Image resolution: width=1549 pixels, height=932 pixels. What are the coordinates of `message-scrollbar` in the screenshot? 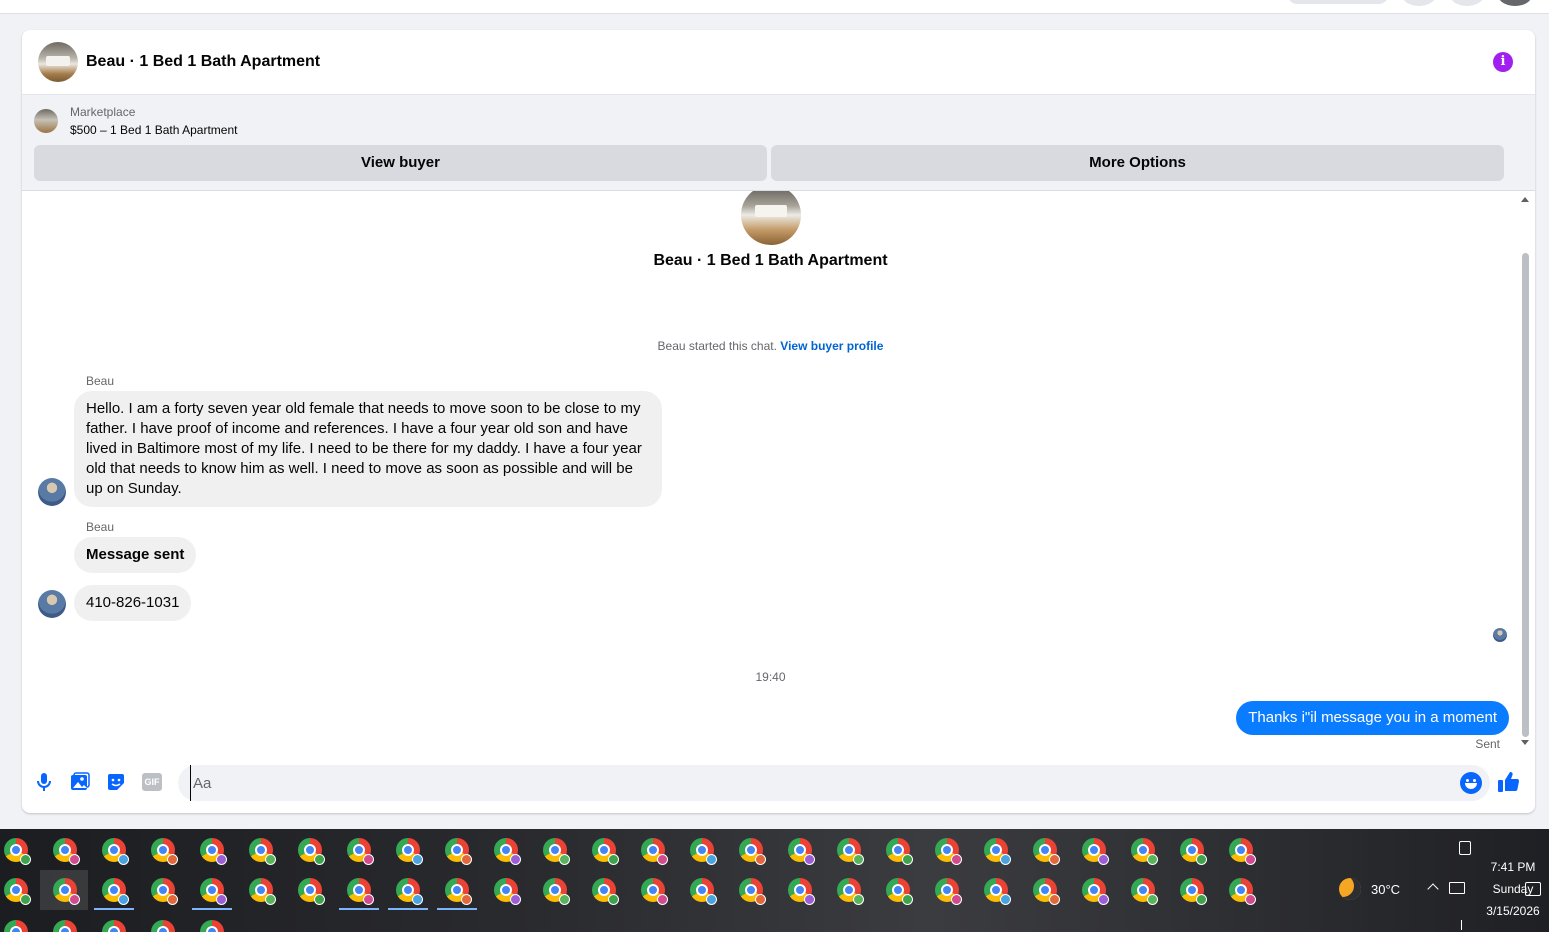 It's located at (1525, 471).